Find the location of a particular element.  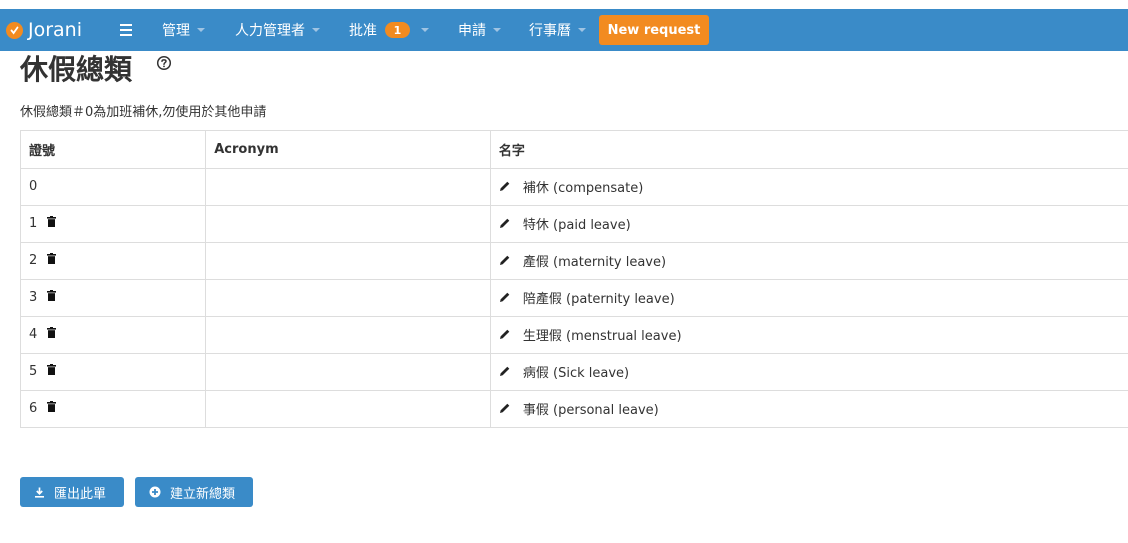

row-name: 病假 (Sick leave) is located at coordinates (576, 373).